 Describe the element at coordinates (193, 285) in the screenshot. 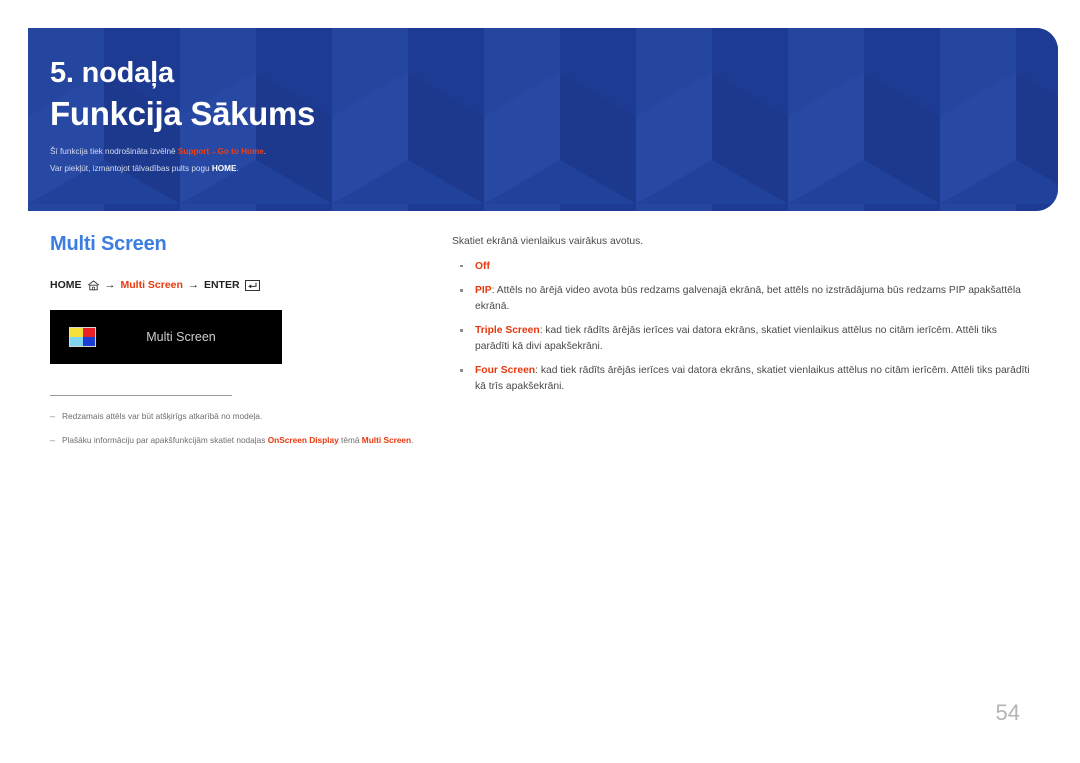

I see `breadcrumb-arrow-2: →` at that location.